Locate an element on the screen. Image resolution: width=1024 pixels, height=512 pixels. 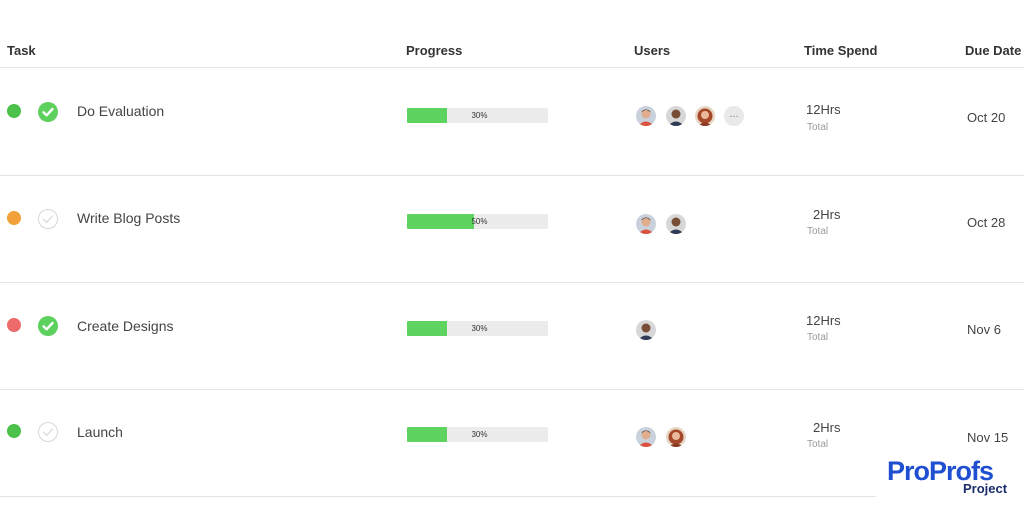
table-header: Task Progress Users Time Spend Due Date is located at coordinates (512, 34).